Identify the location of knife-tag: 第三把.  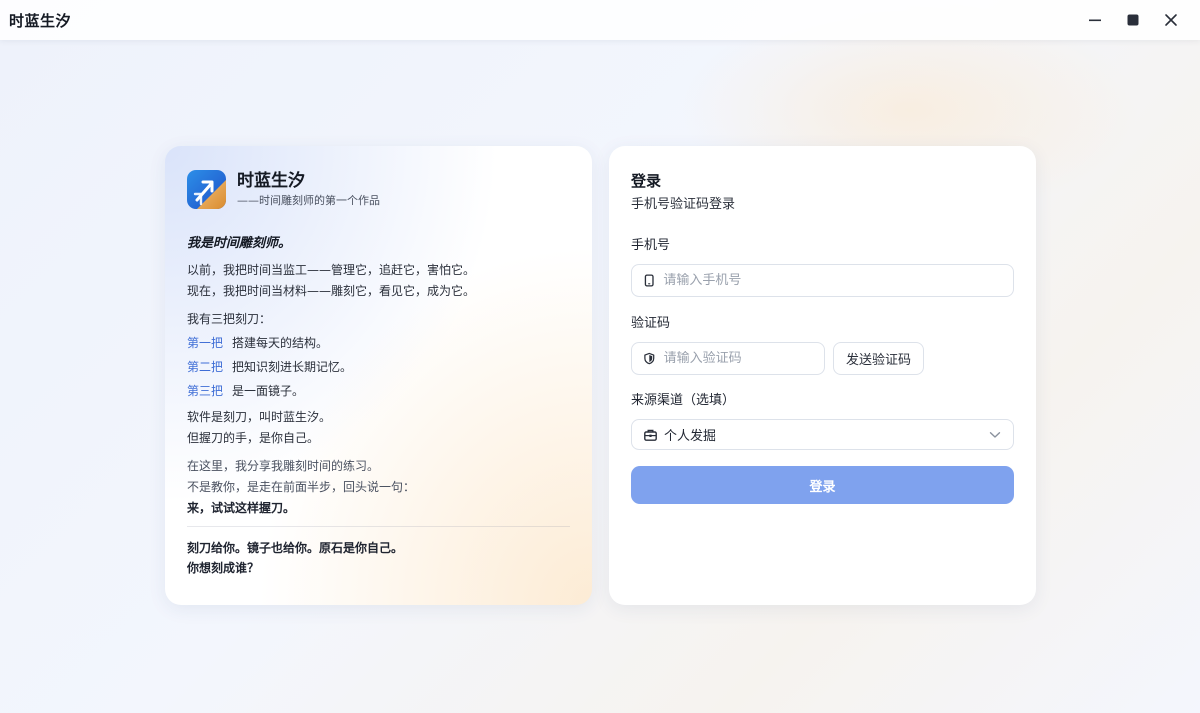
(205, 391).